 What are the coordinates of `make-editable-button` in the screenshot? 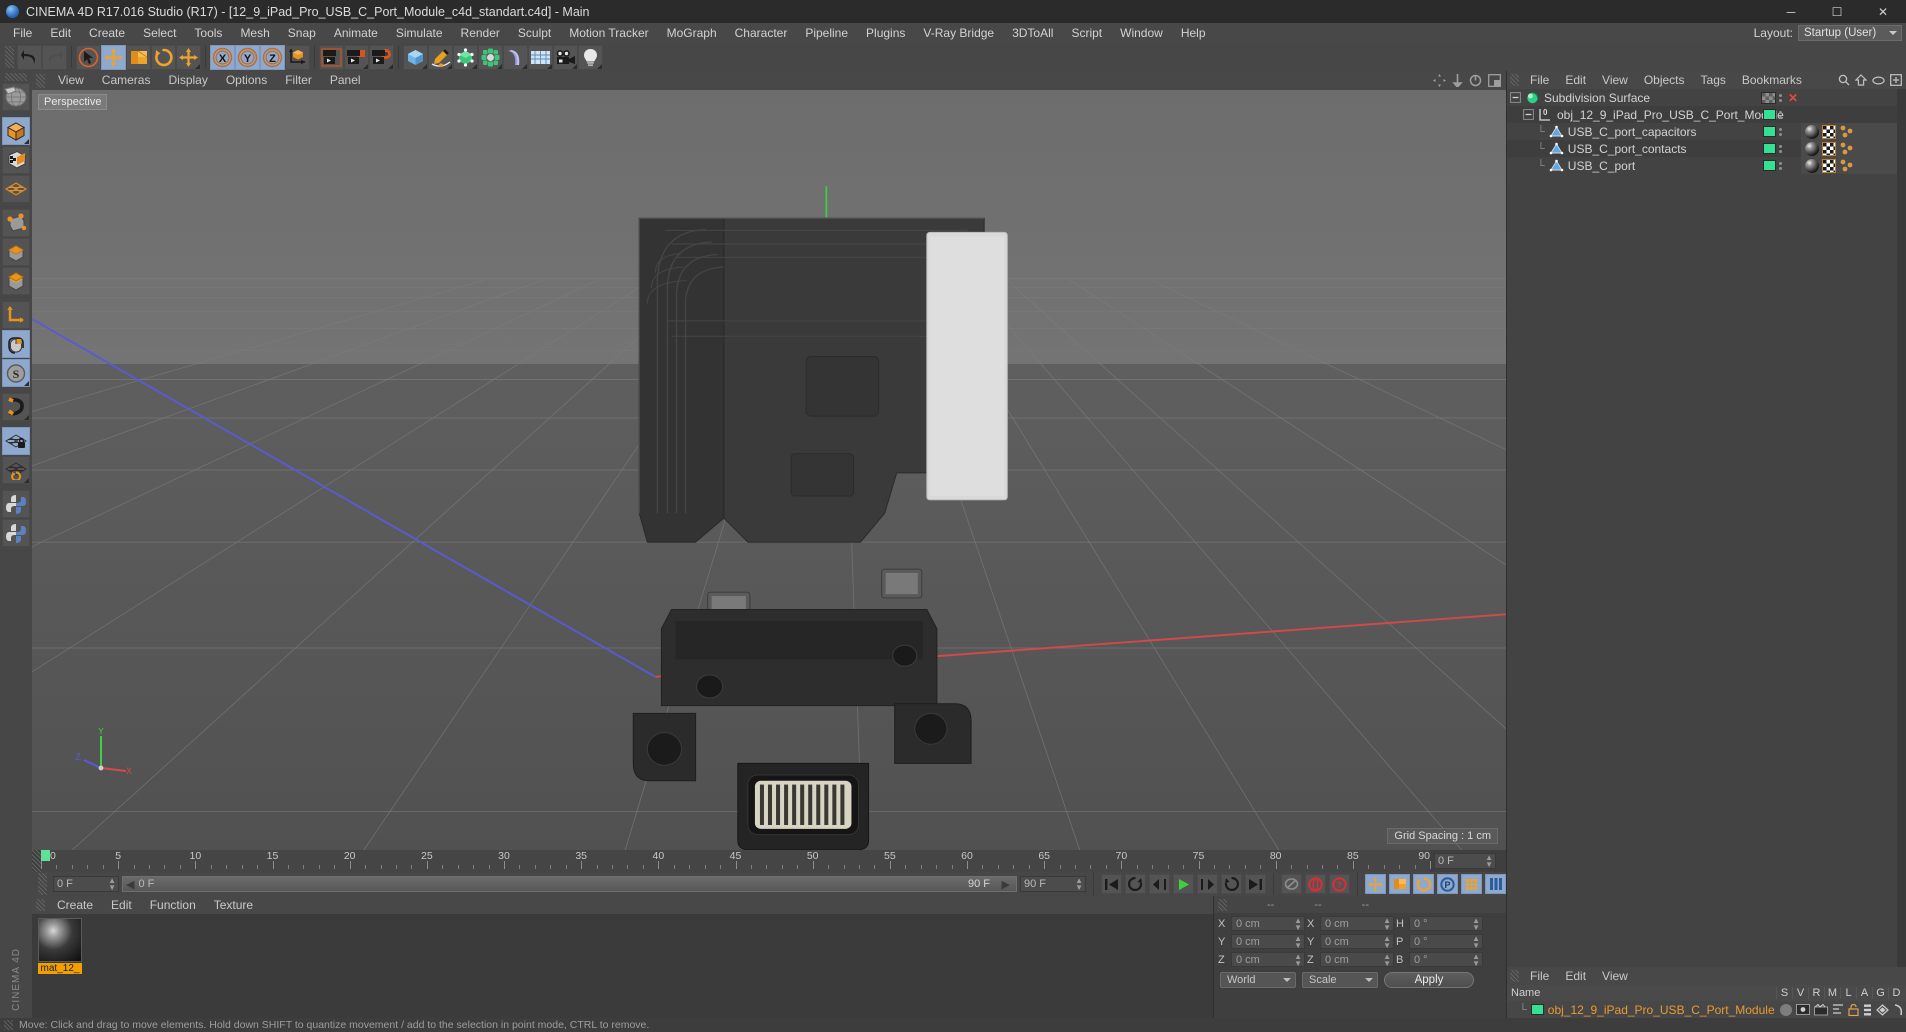 It's located at (16, 97).